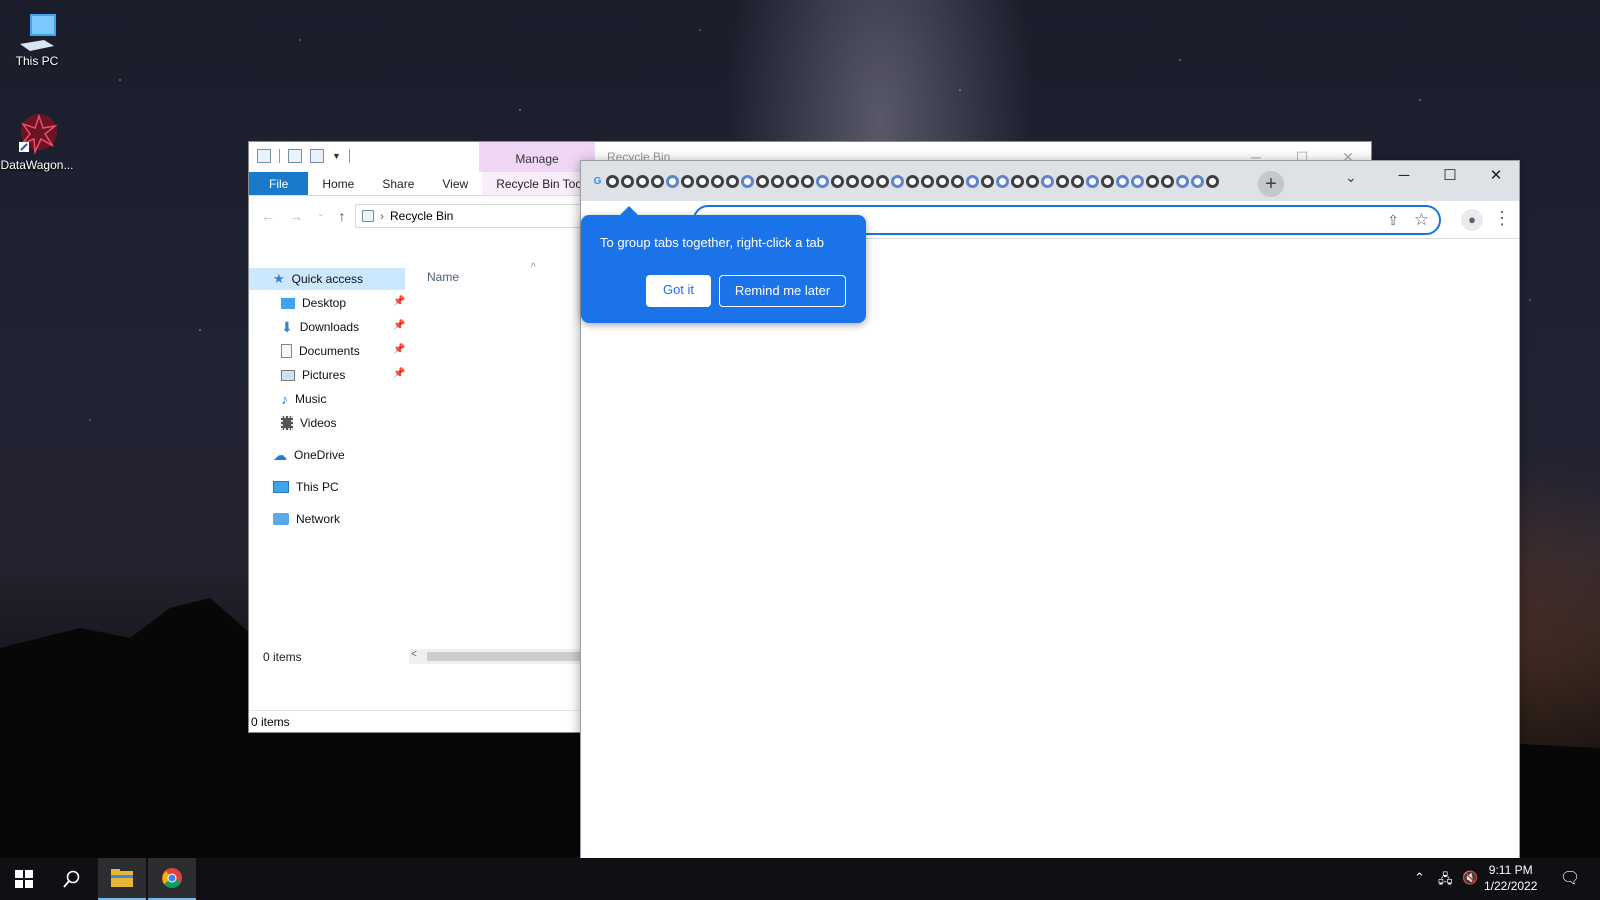  I want to click on clock-date: 1/22/2022, so click(1511, 886).